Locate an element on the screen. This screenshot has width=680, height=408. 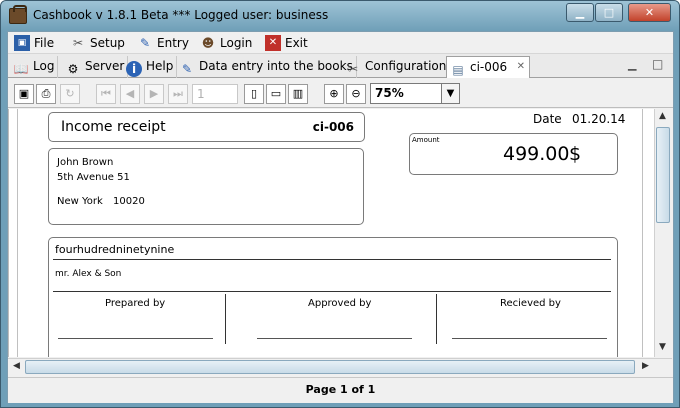
close-button: ✕ is located at coordinates (649, 12).